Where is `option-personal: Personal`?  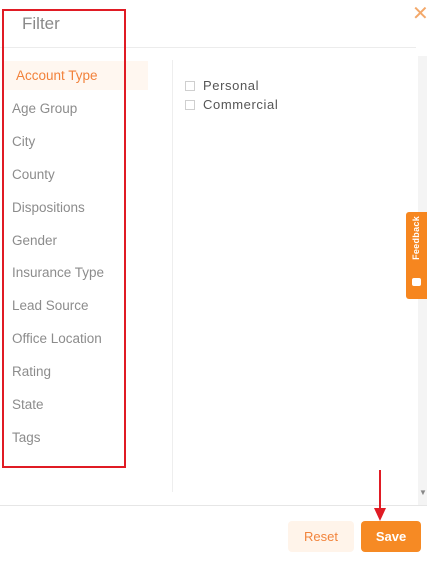 option-personal: Personal is located at coordinates (222, 85).